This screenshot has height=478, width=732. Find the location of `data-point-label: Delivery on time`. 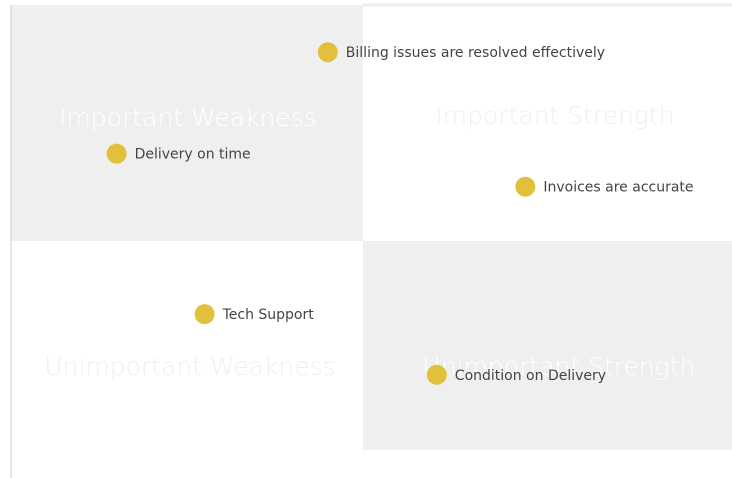

data-point-label: Delivery on time is located at coordinates (193, 155).